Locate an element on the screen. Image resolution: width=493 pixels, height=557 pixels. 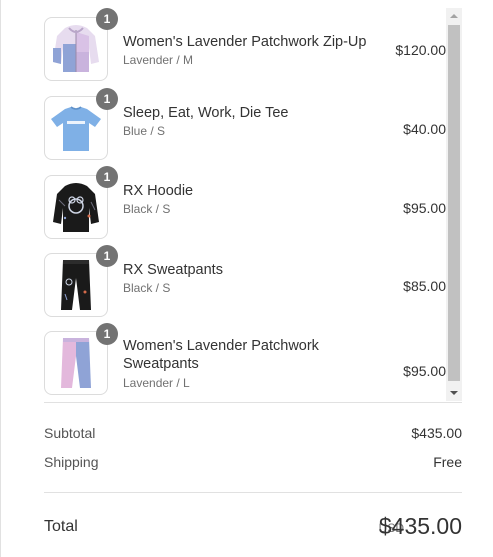
shipping-label: Shipping is located at coordinates (71, 462).